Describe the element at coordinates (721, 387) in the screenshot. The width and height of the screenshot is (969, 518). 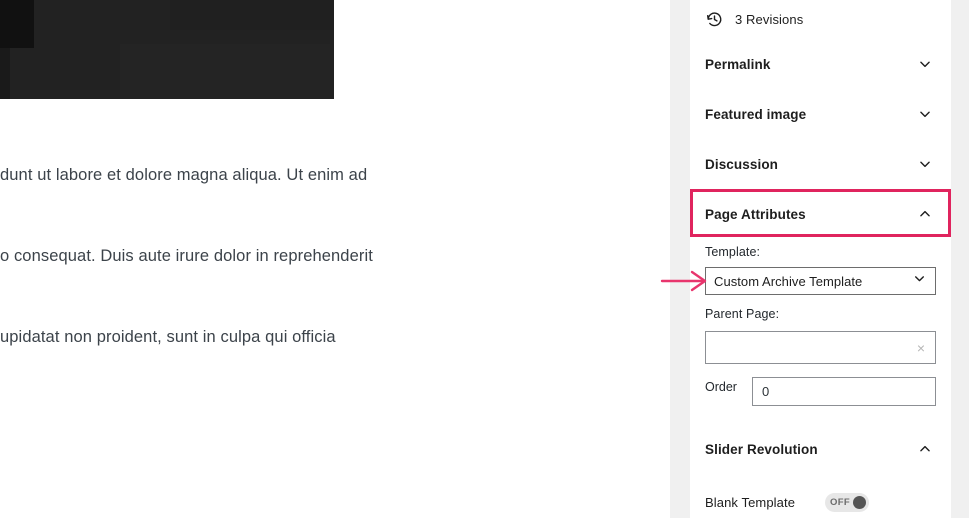
I see `order-label: Order` at that location.